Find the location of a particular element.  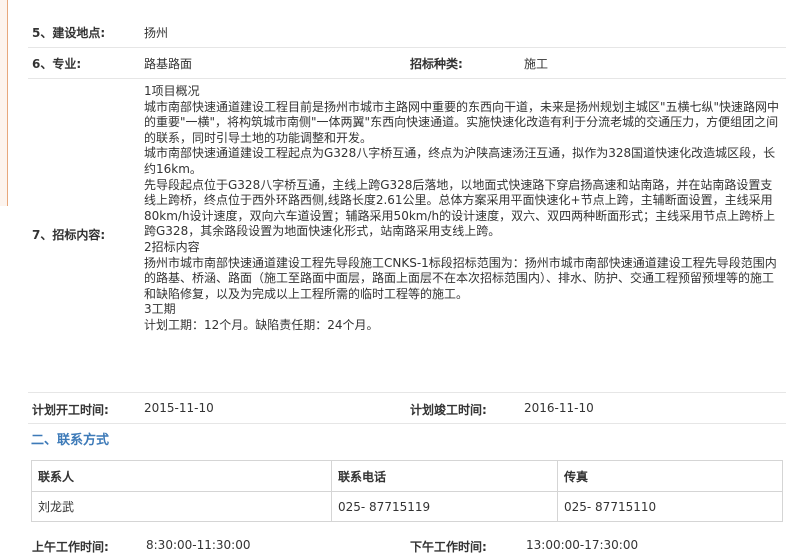

table-row: 刘龙武 025- 87715119 025- 87715110 is located at coordinates (407, 506).